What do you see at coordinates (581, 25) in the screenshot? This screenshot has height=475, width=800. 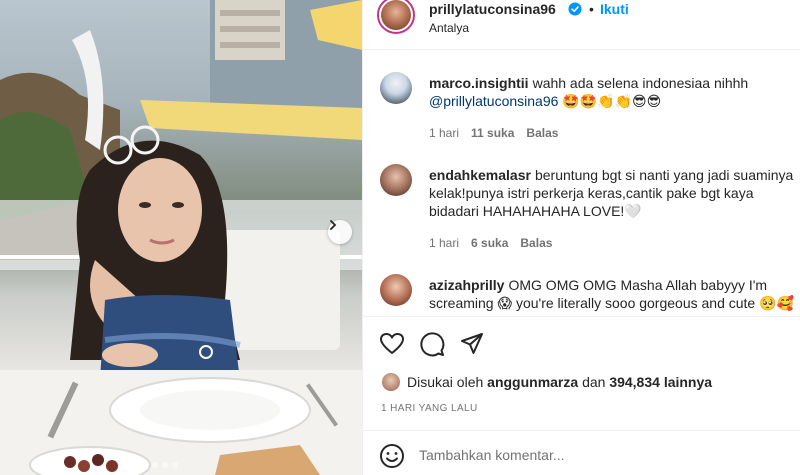 I see `post-header: prillylatuconsina96 • Ikuti Antalya` at bounding box center [581, 25].